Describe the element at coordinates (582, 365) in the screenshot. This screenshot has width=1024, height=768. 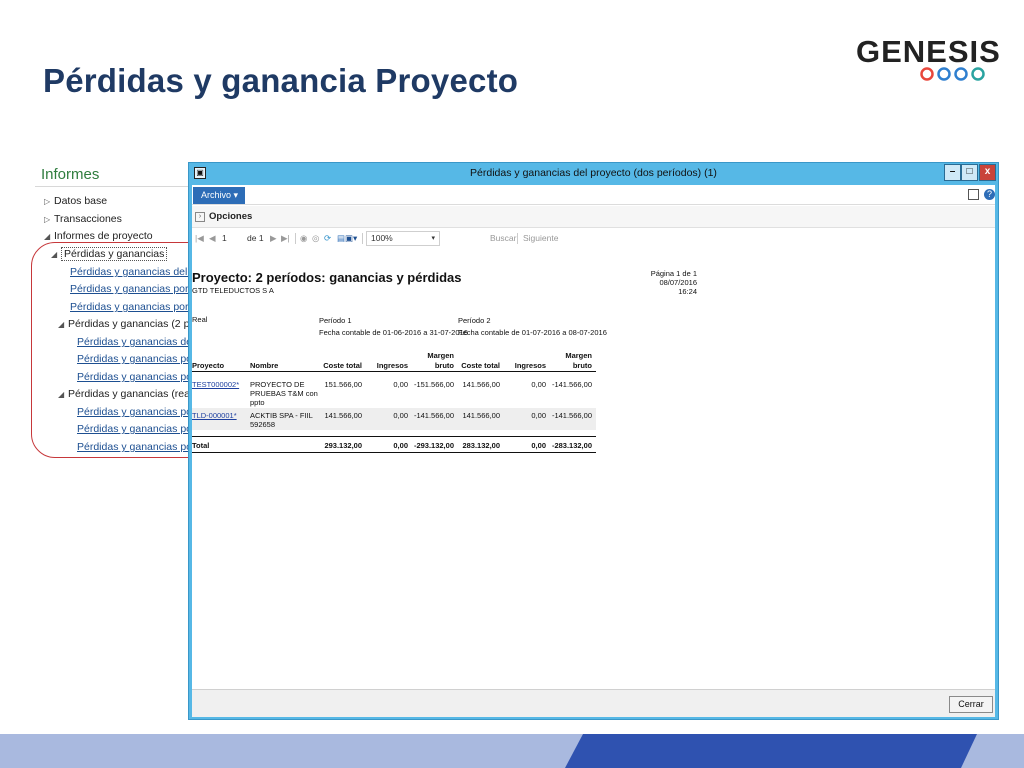
I see `col-p2-bruto: bruto` at that location.